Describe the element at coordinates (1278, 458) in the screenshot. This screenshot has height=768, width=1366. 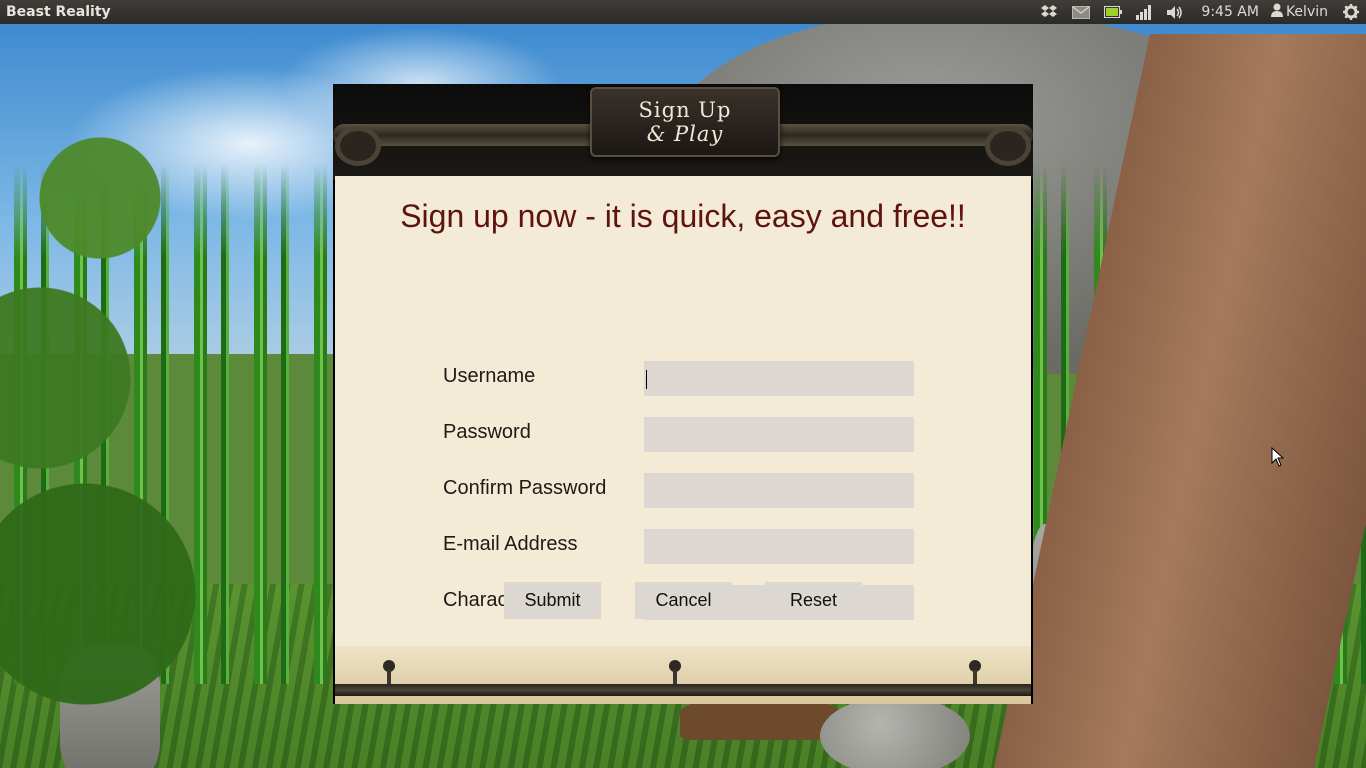
I see `mouse-pointer-icon` at that location.